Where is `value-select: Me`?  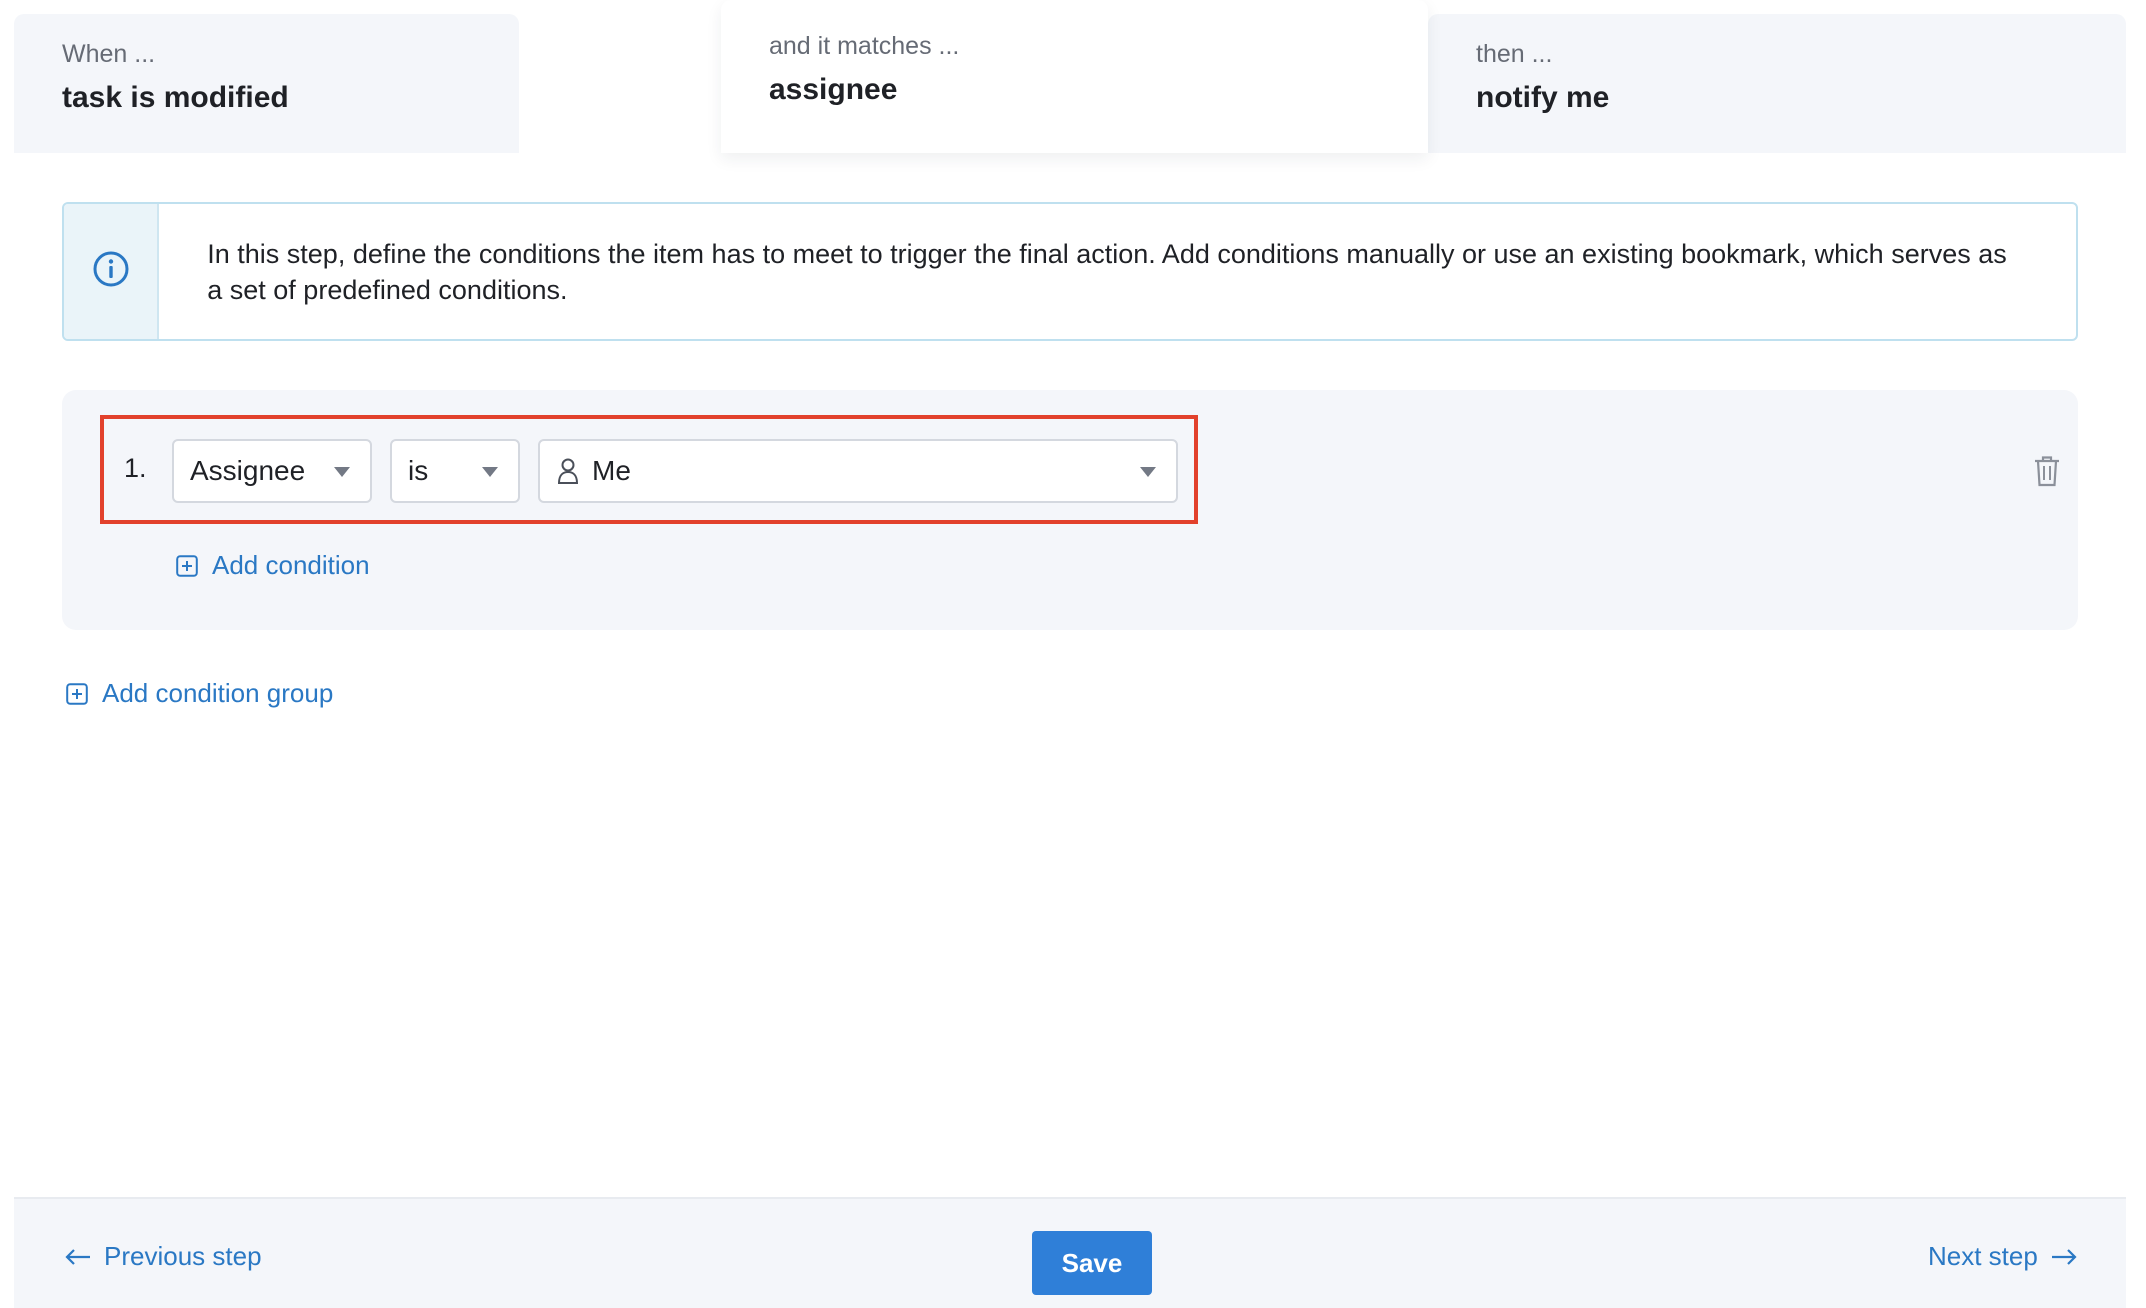
value-select: Me is located at coordinates (858, 471).